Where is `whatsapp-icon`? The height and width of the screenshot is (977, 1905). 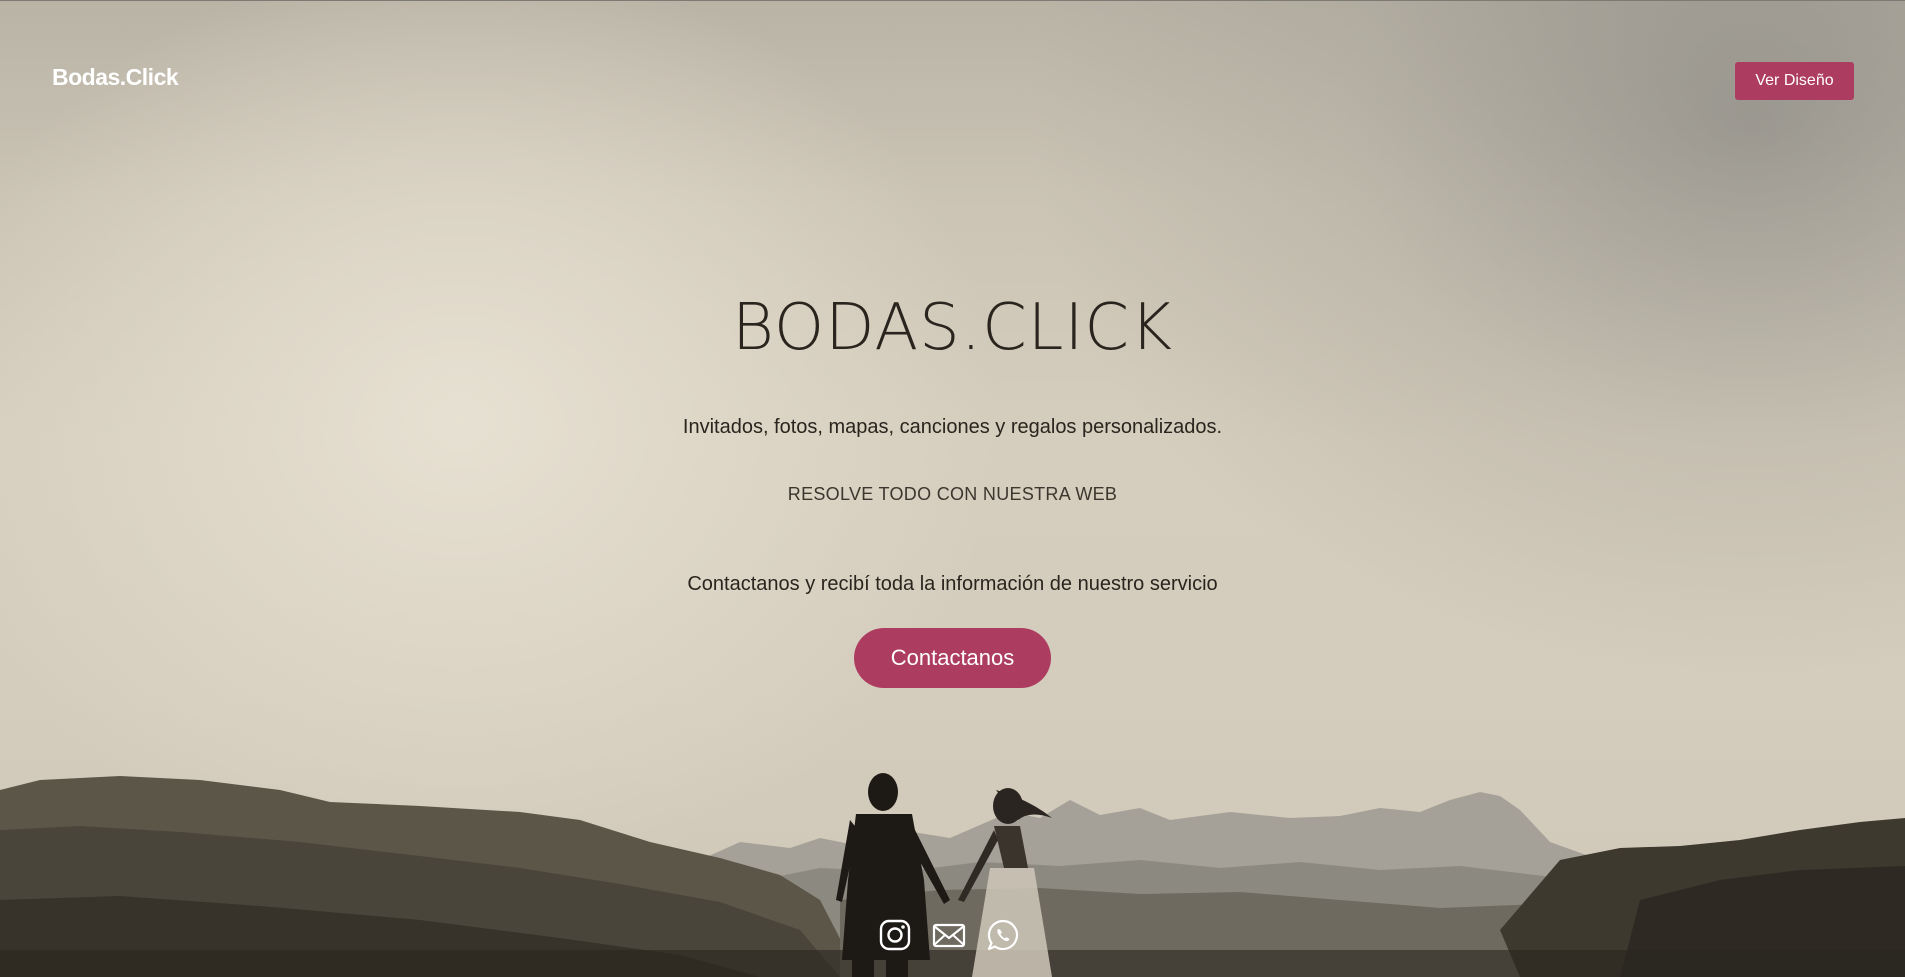
whatsapp-icon is located at coordinates (1003, 935).